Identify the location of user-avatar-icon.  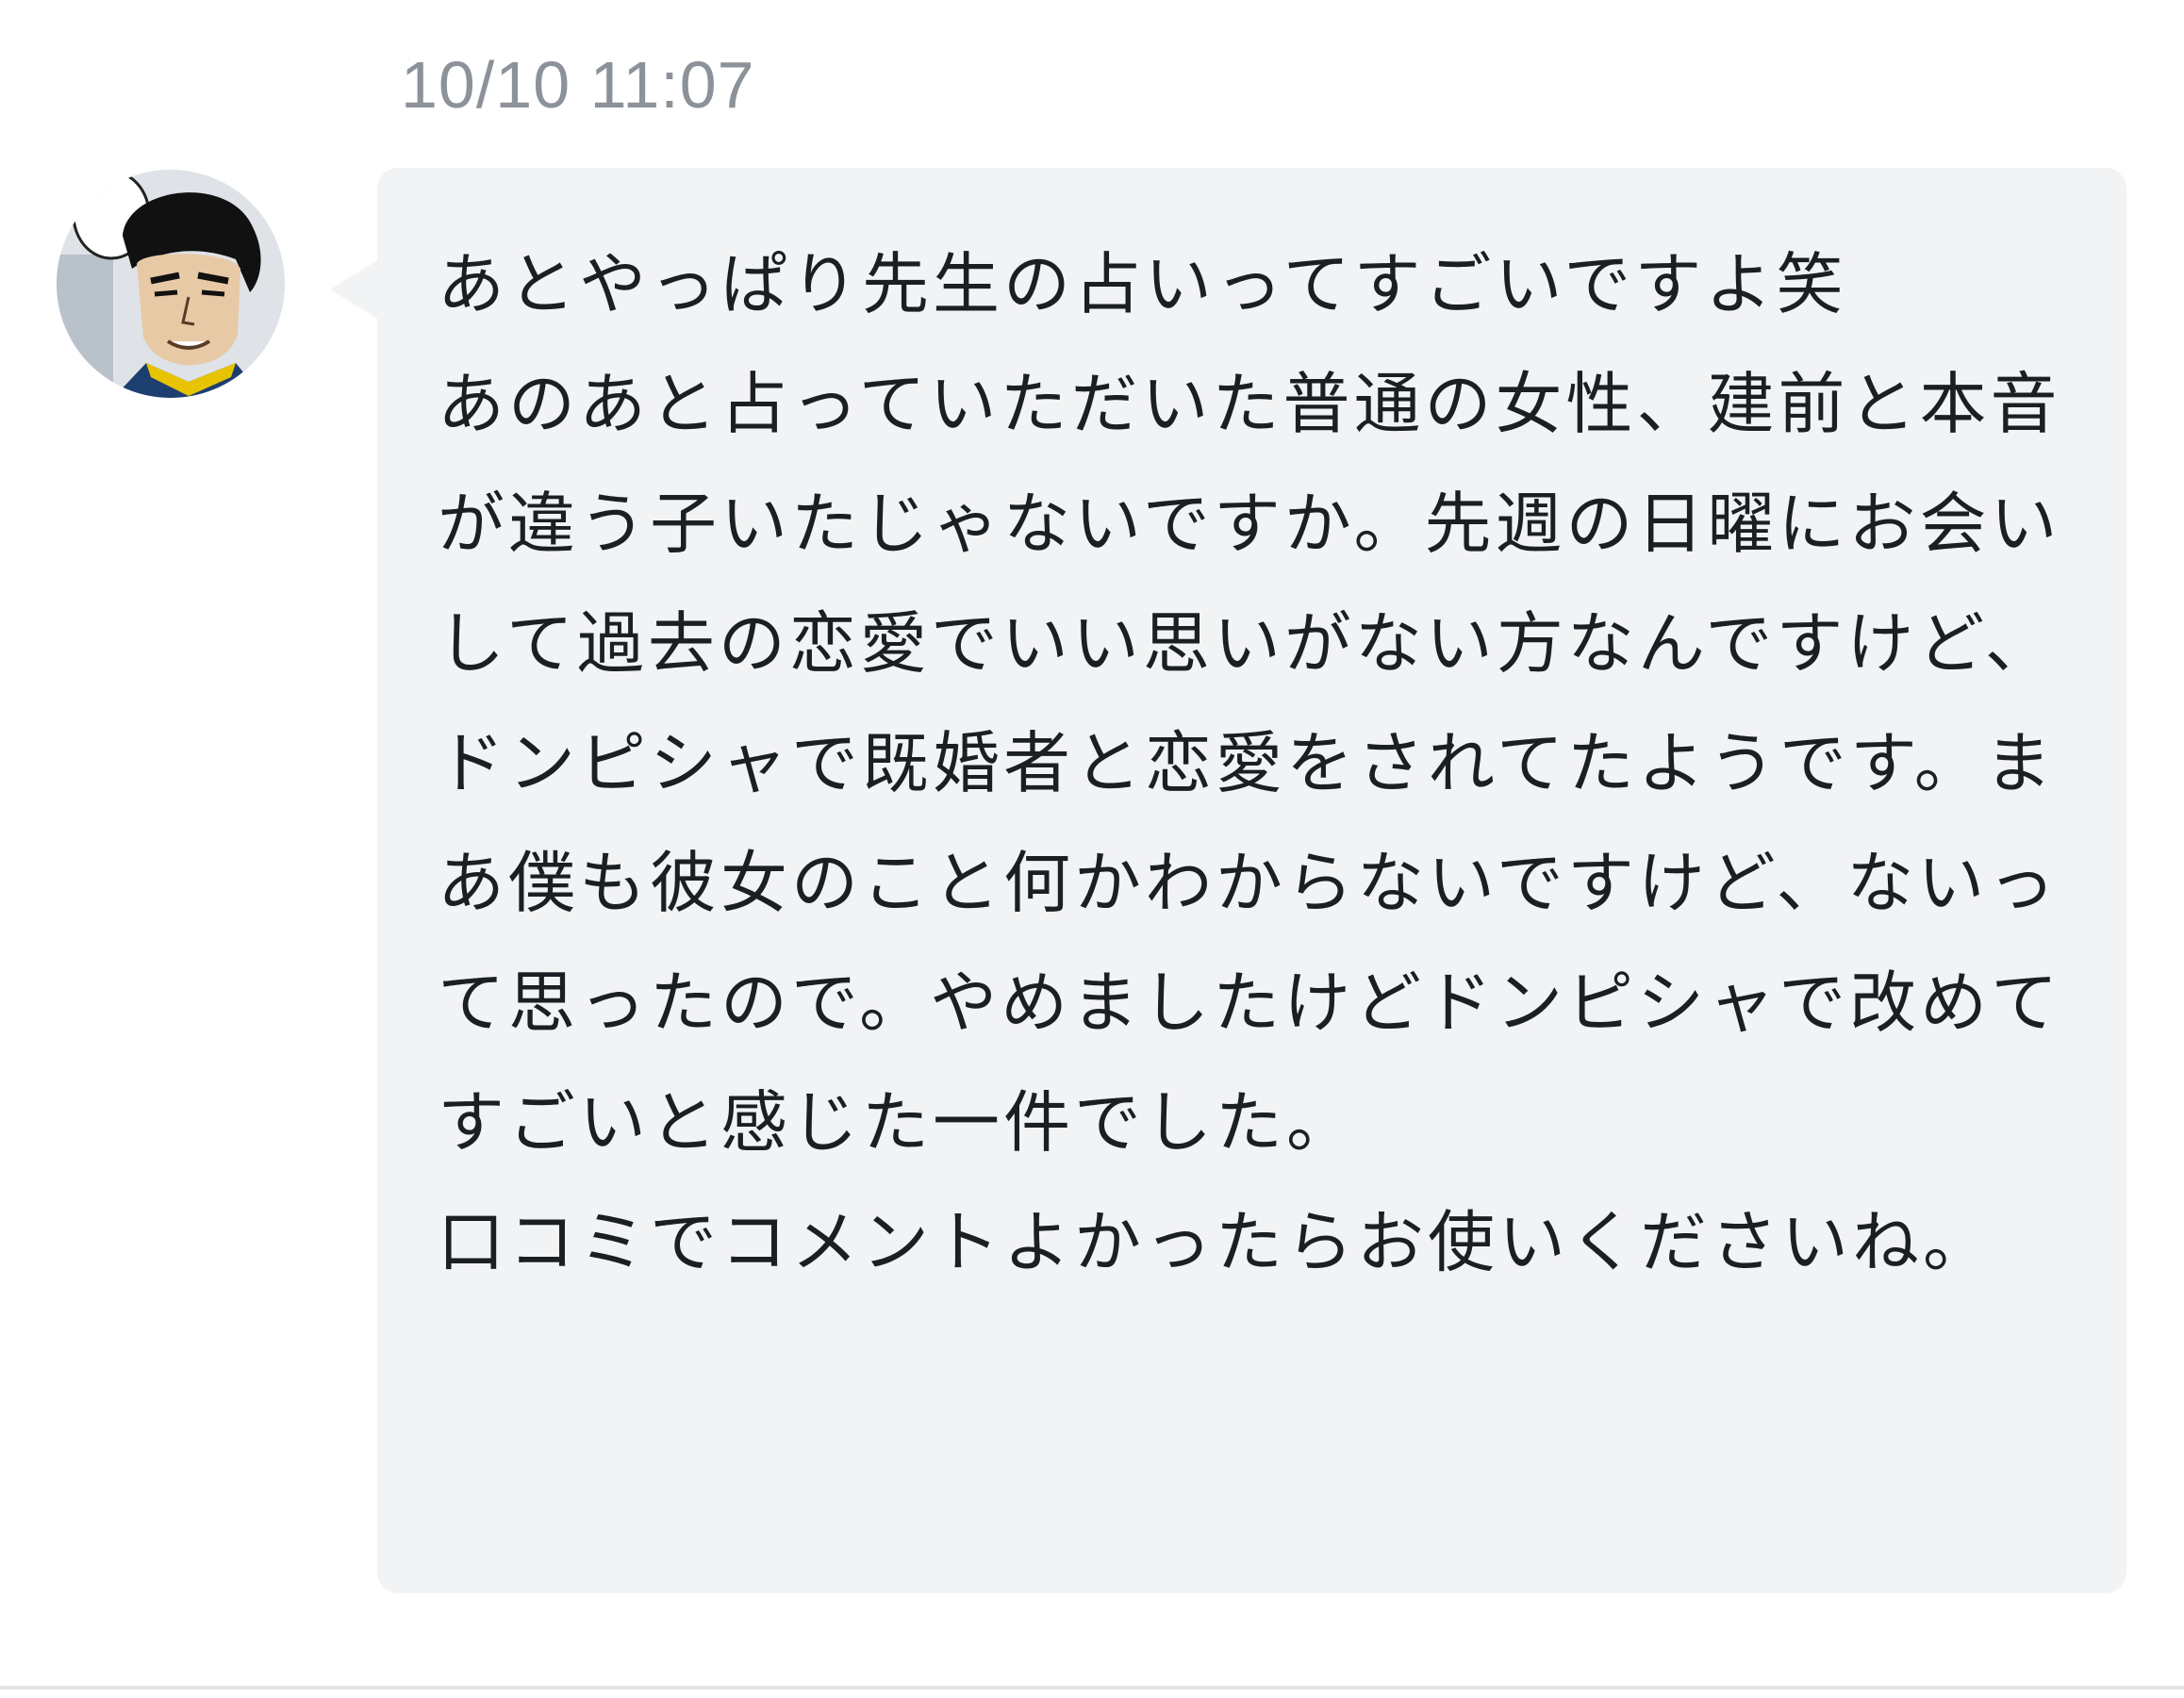
(171, 284).